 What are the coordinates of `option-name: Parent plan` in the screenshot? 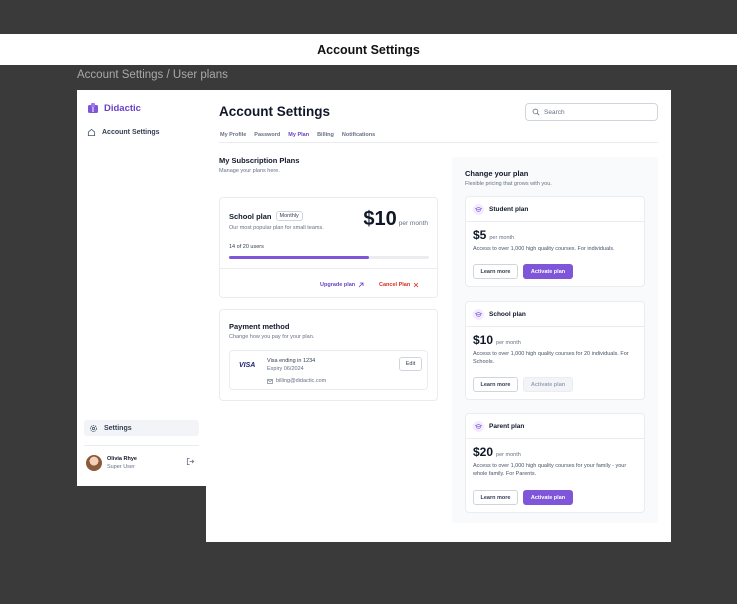 It's located at (507, 426).